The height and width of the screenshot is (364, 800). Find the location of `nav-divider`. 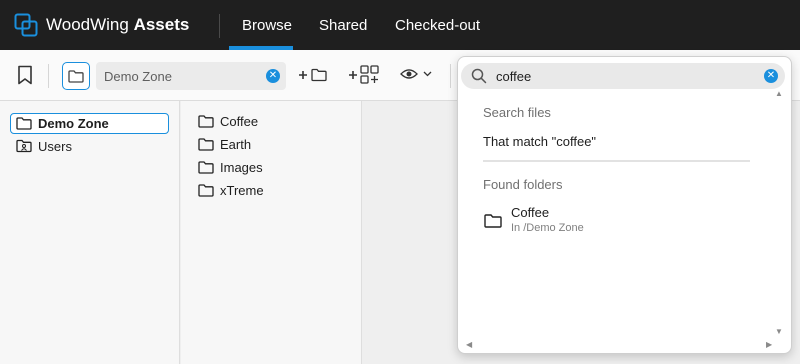

nav-divider is located at coordinates (219, 26).